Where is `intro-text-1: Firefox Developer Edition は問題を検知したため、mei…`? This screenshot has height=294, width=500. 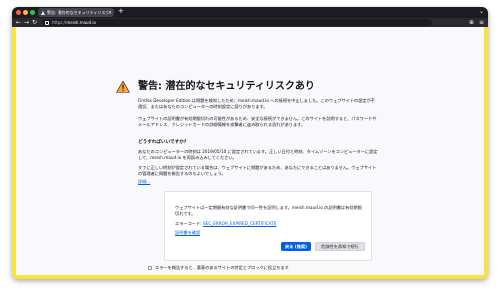
intro-text-1: Firefox Developer Edition は問題を検知したため、mei… is located at coordinates (256, 103).